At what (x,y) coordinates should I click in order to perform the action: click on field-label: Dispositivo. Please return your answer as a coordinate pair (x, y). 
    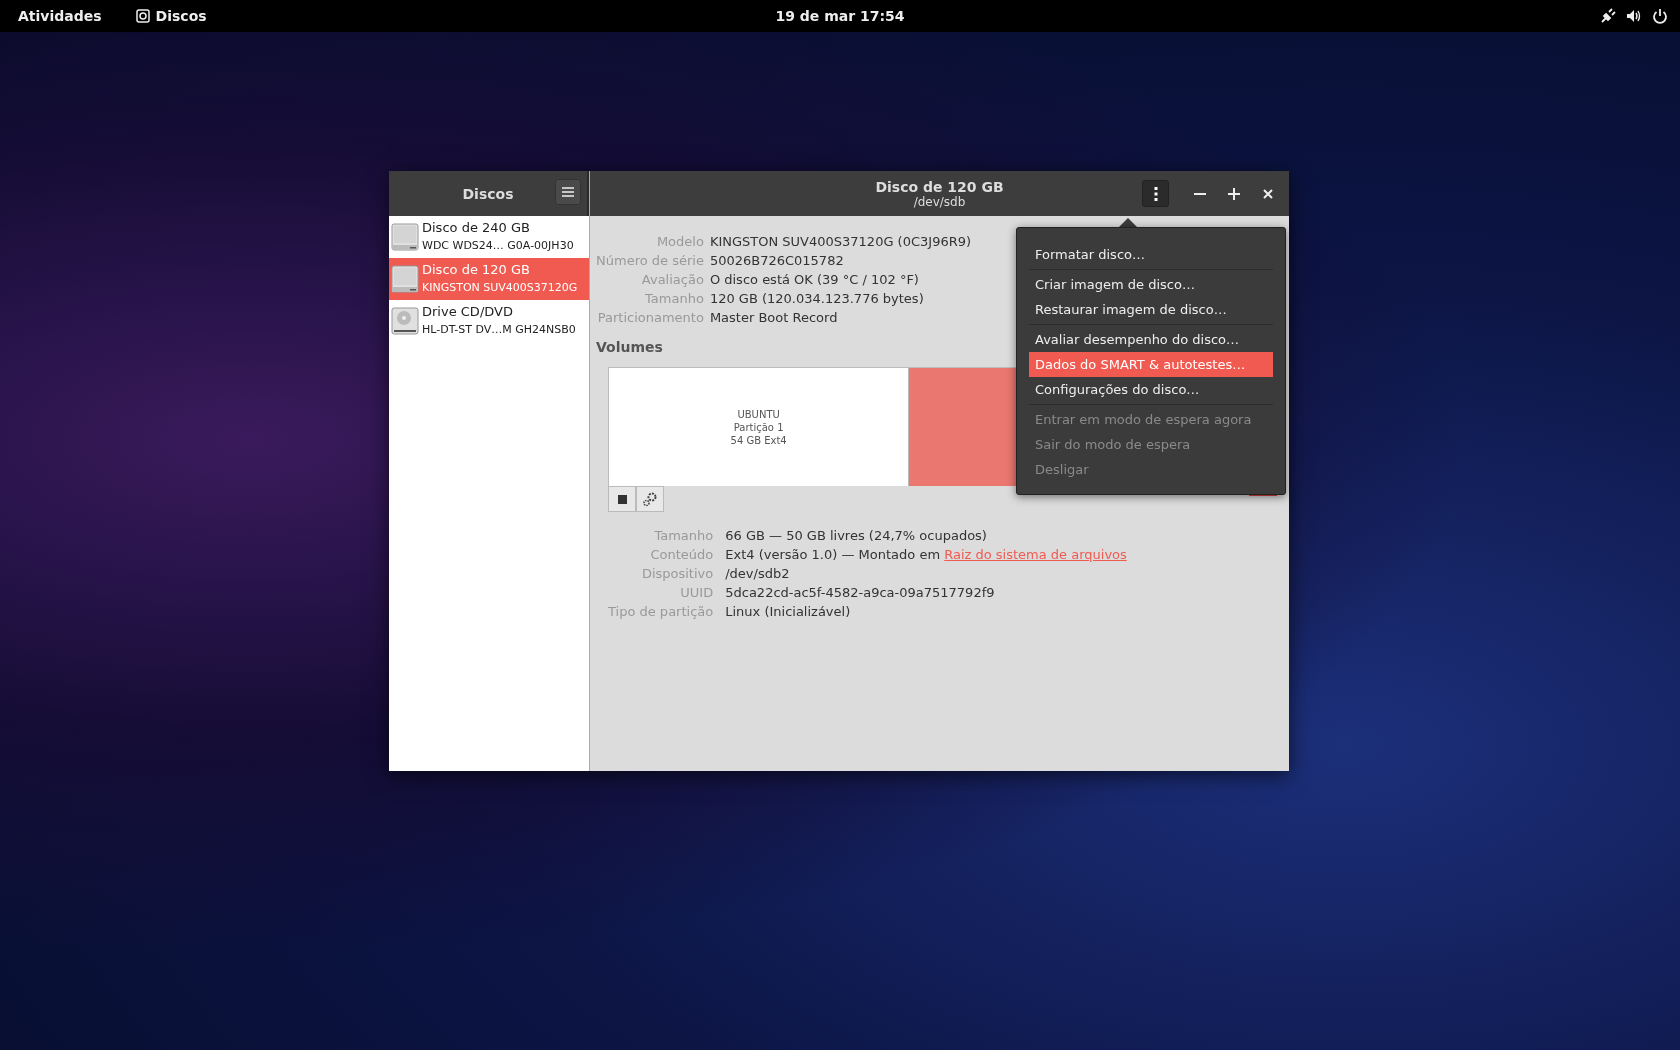
    Looking at the image, I should click on (677, 574).